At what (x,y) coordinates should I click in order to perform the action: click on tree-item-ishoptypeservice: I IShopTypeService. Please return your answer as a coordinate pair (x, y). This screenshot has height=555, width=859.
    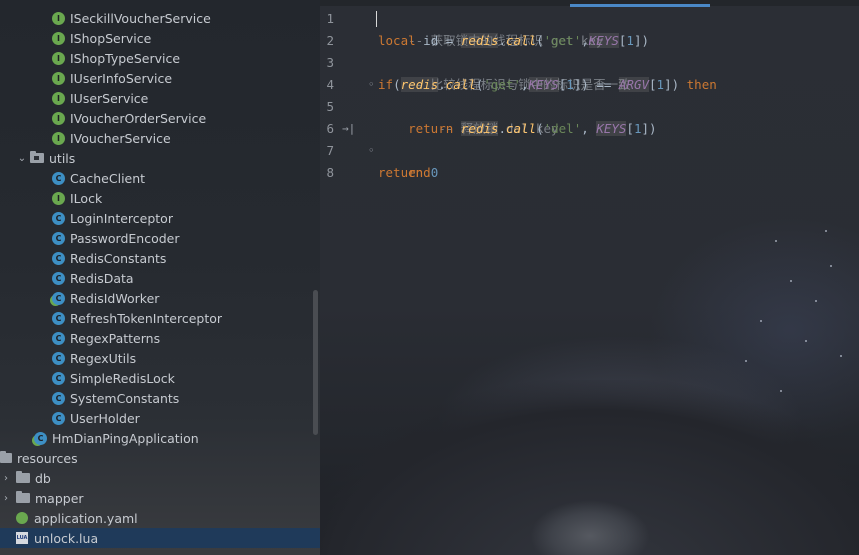
    Looking at the image, I should click on (160, 58).